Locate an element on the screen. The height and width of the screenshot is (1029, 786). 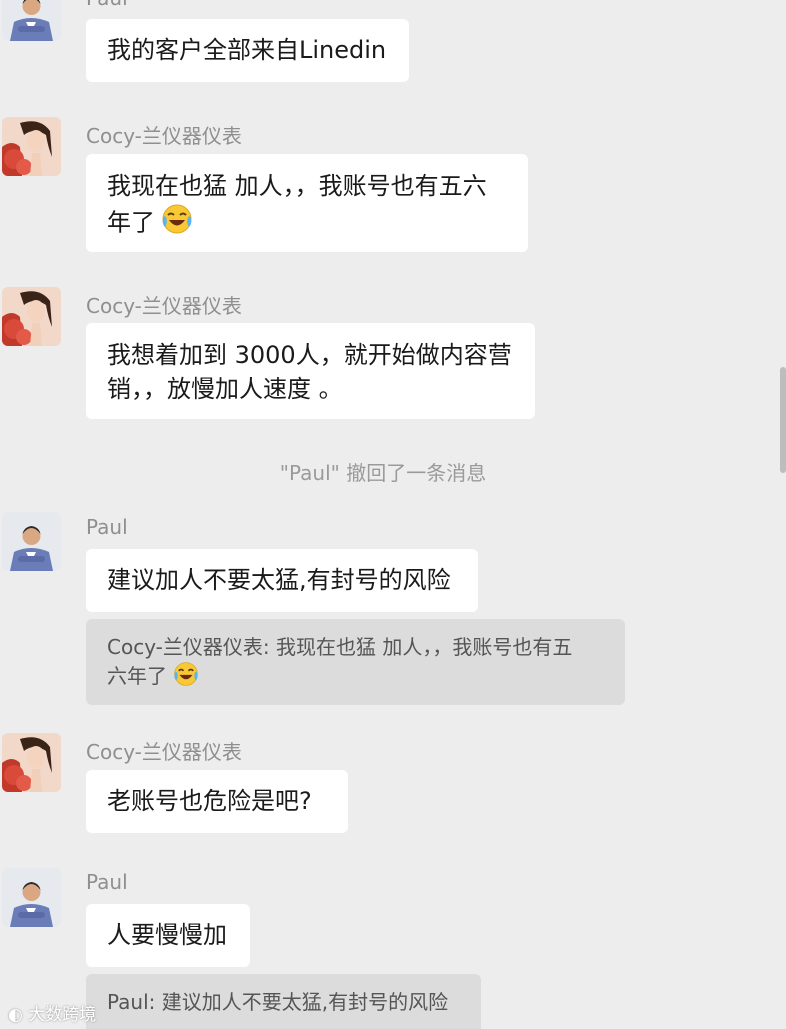
message-text: 人要慢慢加 is located at coordinates (167, 935).